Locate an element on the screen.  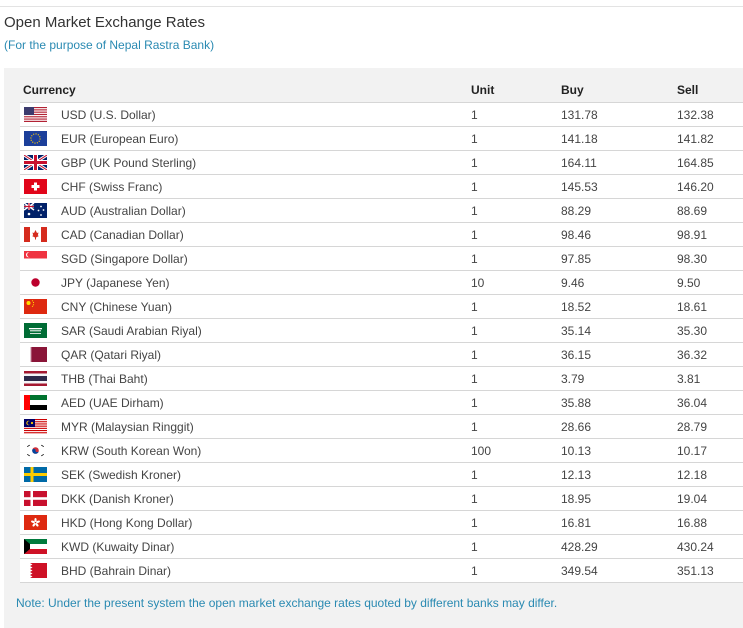
table-row: CAD (Canadian Dollar) 1 98.46 98.91 is located at coordinates (381, 234).